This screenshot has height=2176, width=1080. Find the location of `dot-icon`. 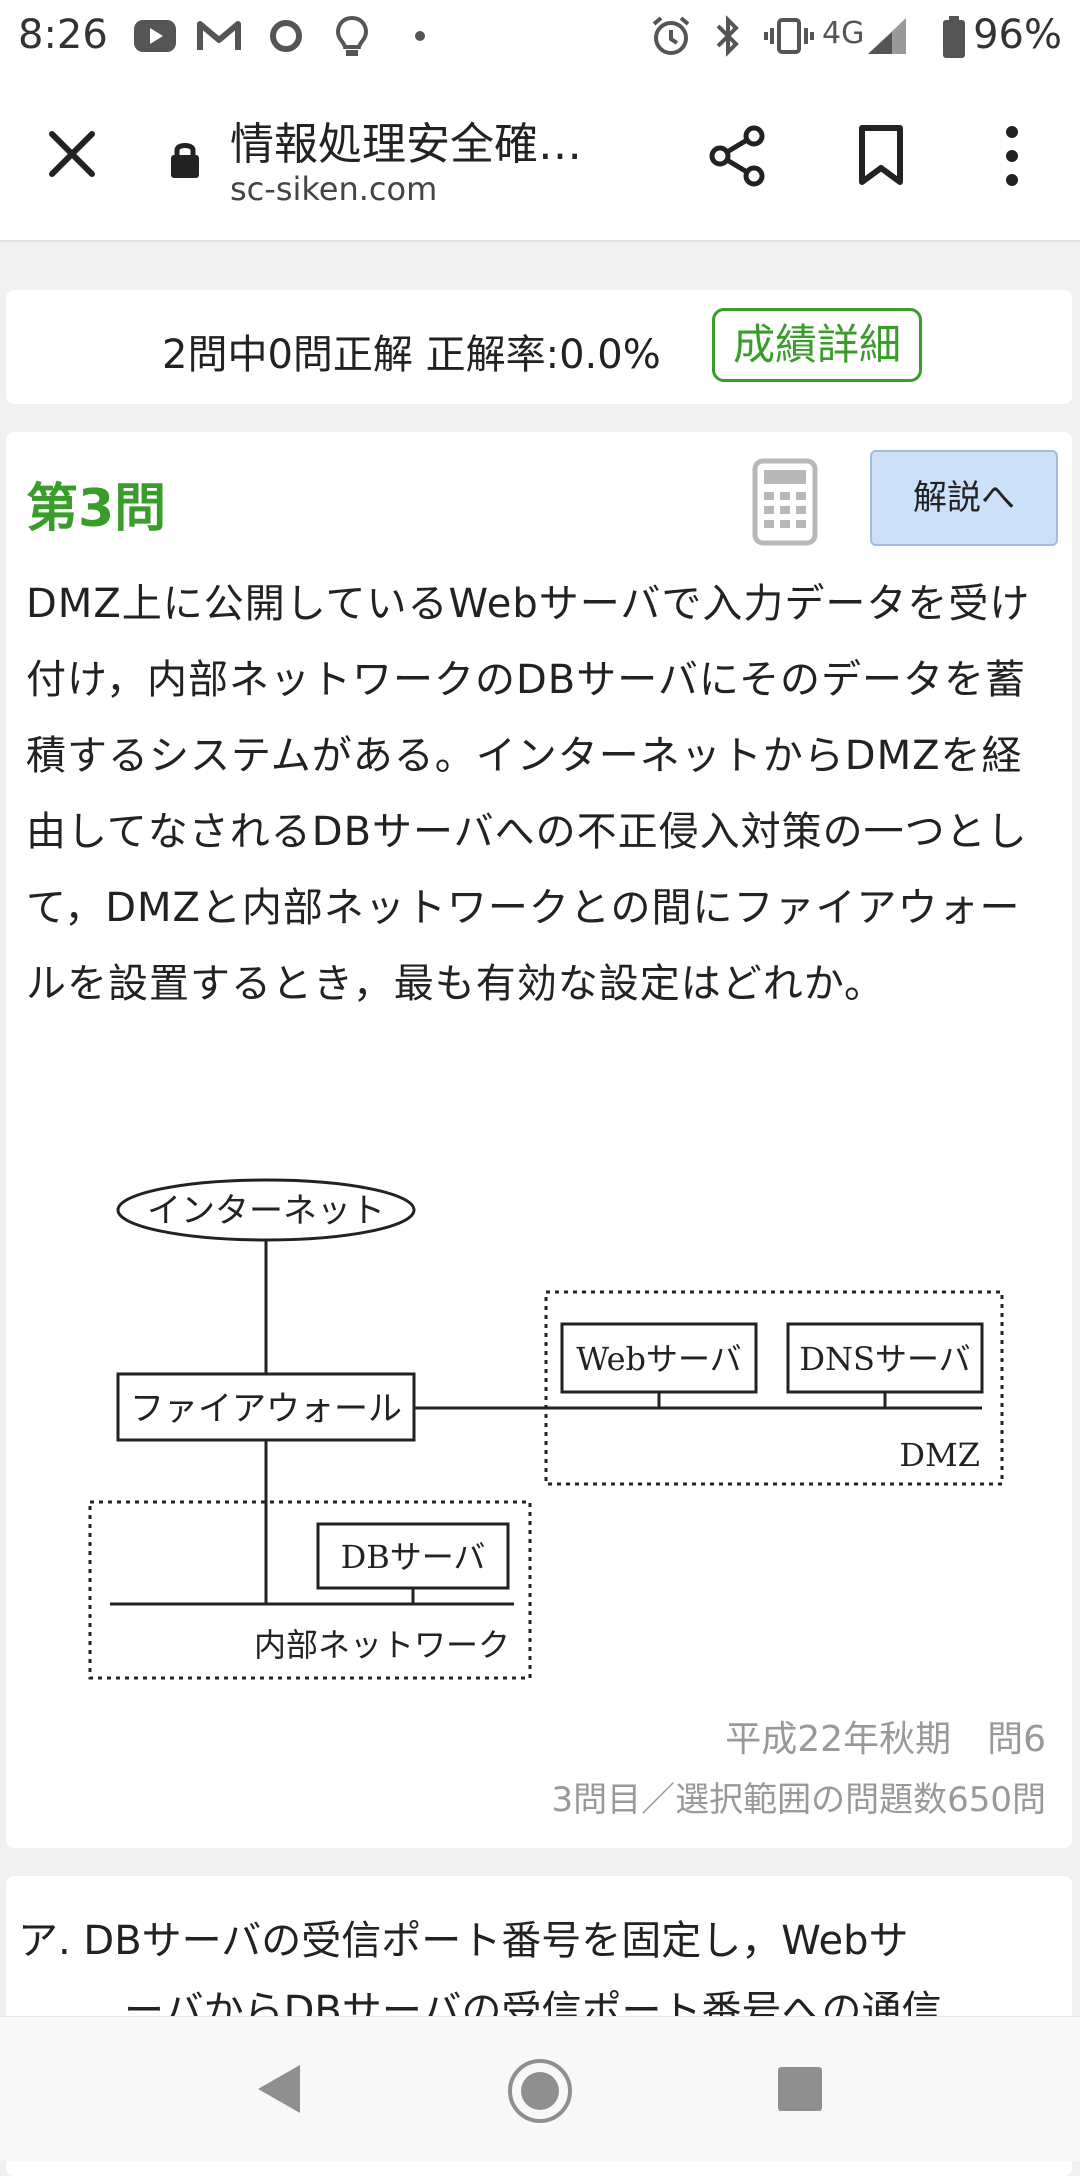

dot-icon is located at coordinates (420, 36).